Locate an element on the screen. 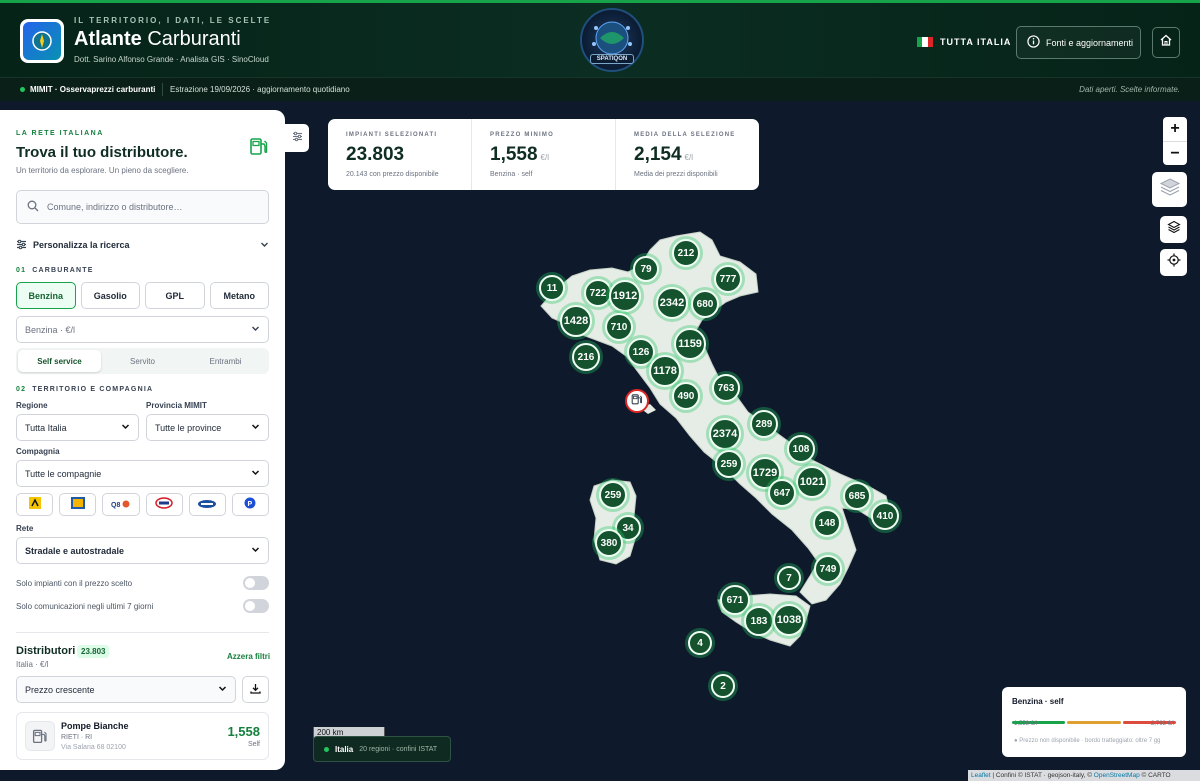  mode-self-service: Self service is located at coordinates (59, 361).